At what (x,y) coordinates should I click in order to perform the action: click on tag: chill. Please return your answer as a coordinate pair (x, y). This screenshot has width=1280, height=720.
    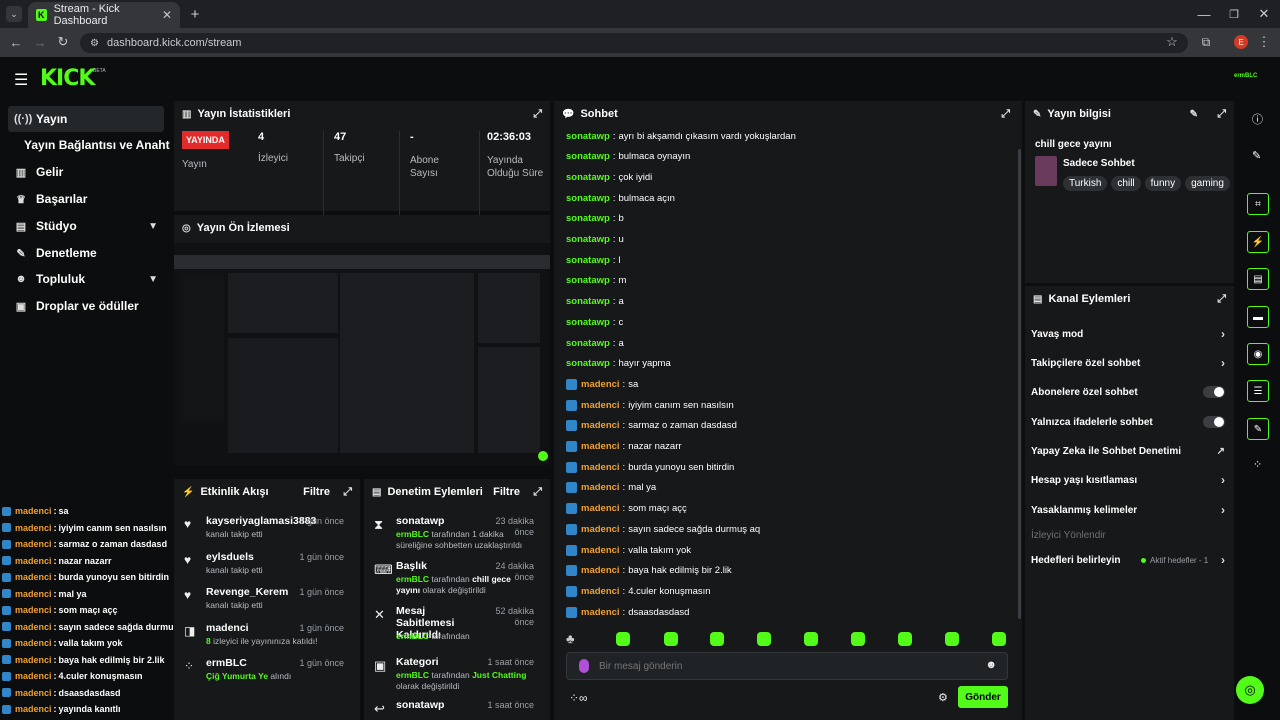
    Looking at the image, I should click on (1126, 183).